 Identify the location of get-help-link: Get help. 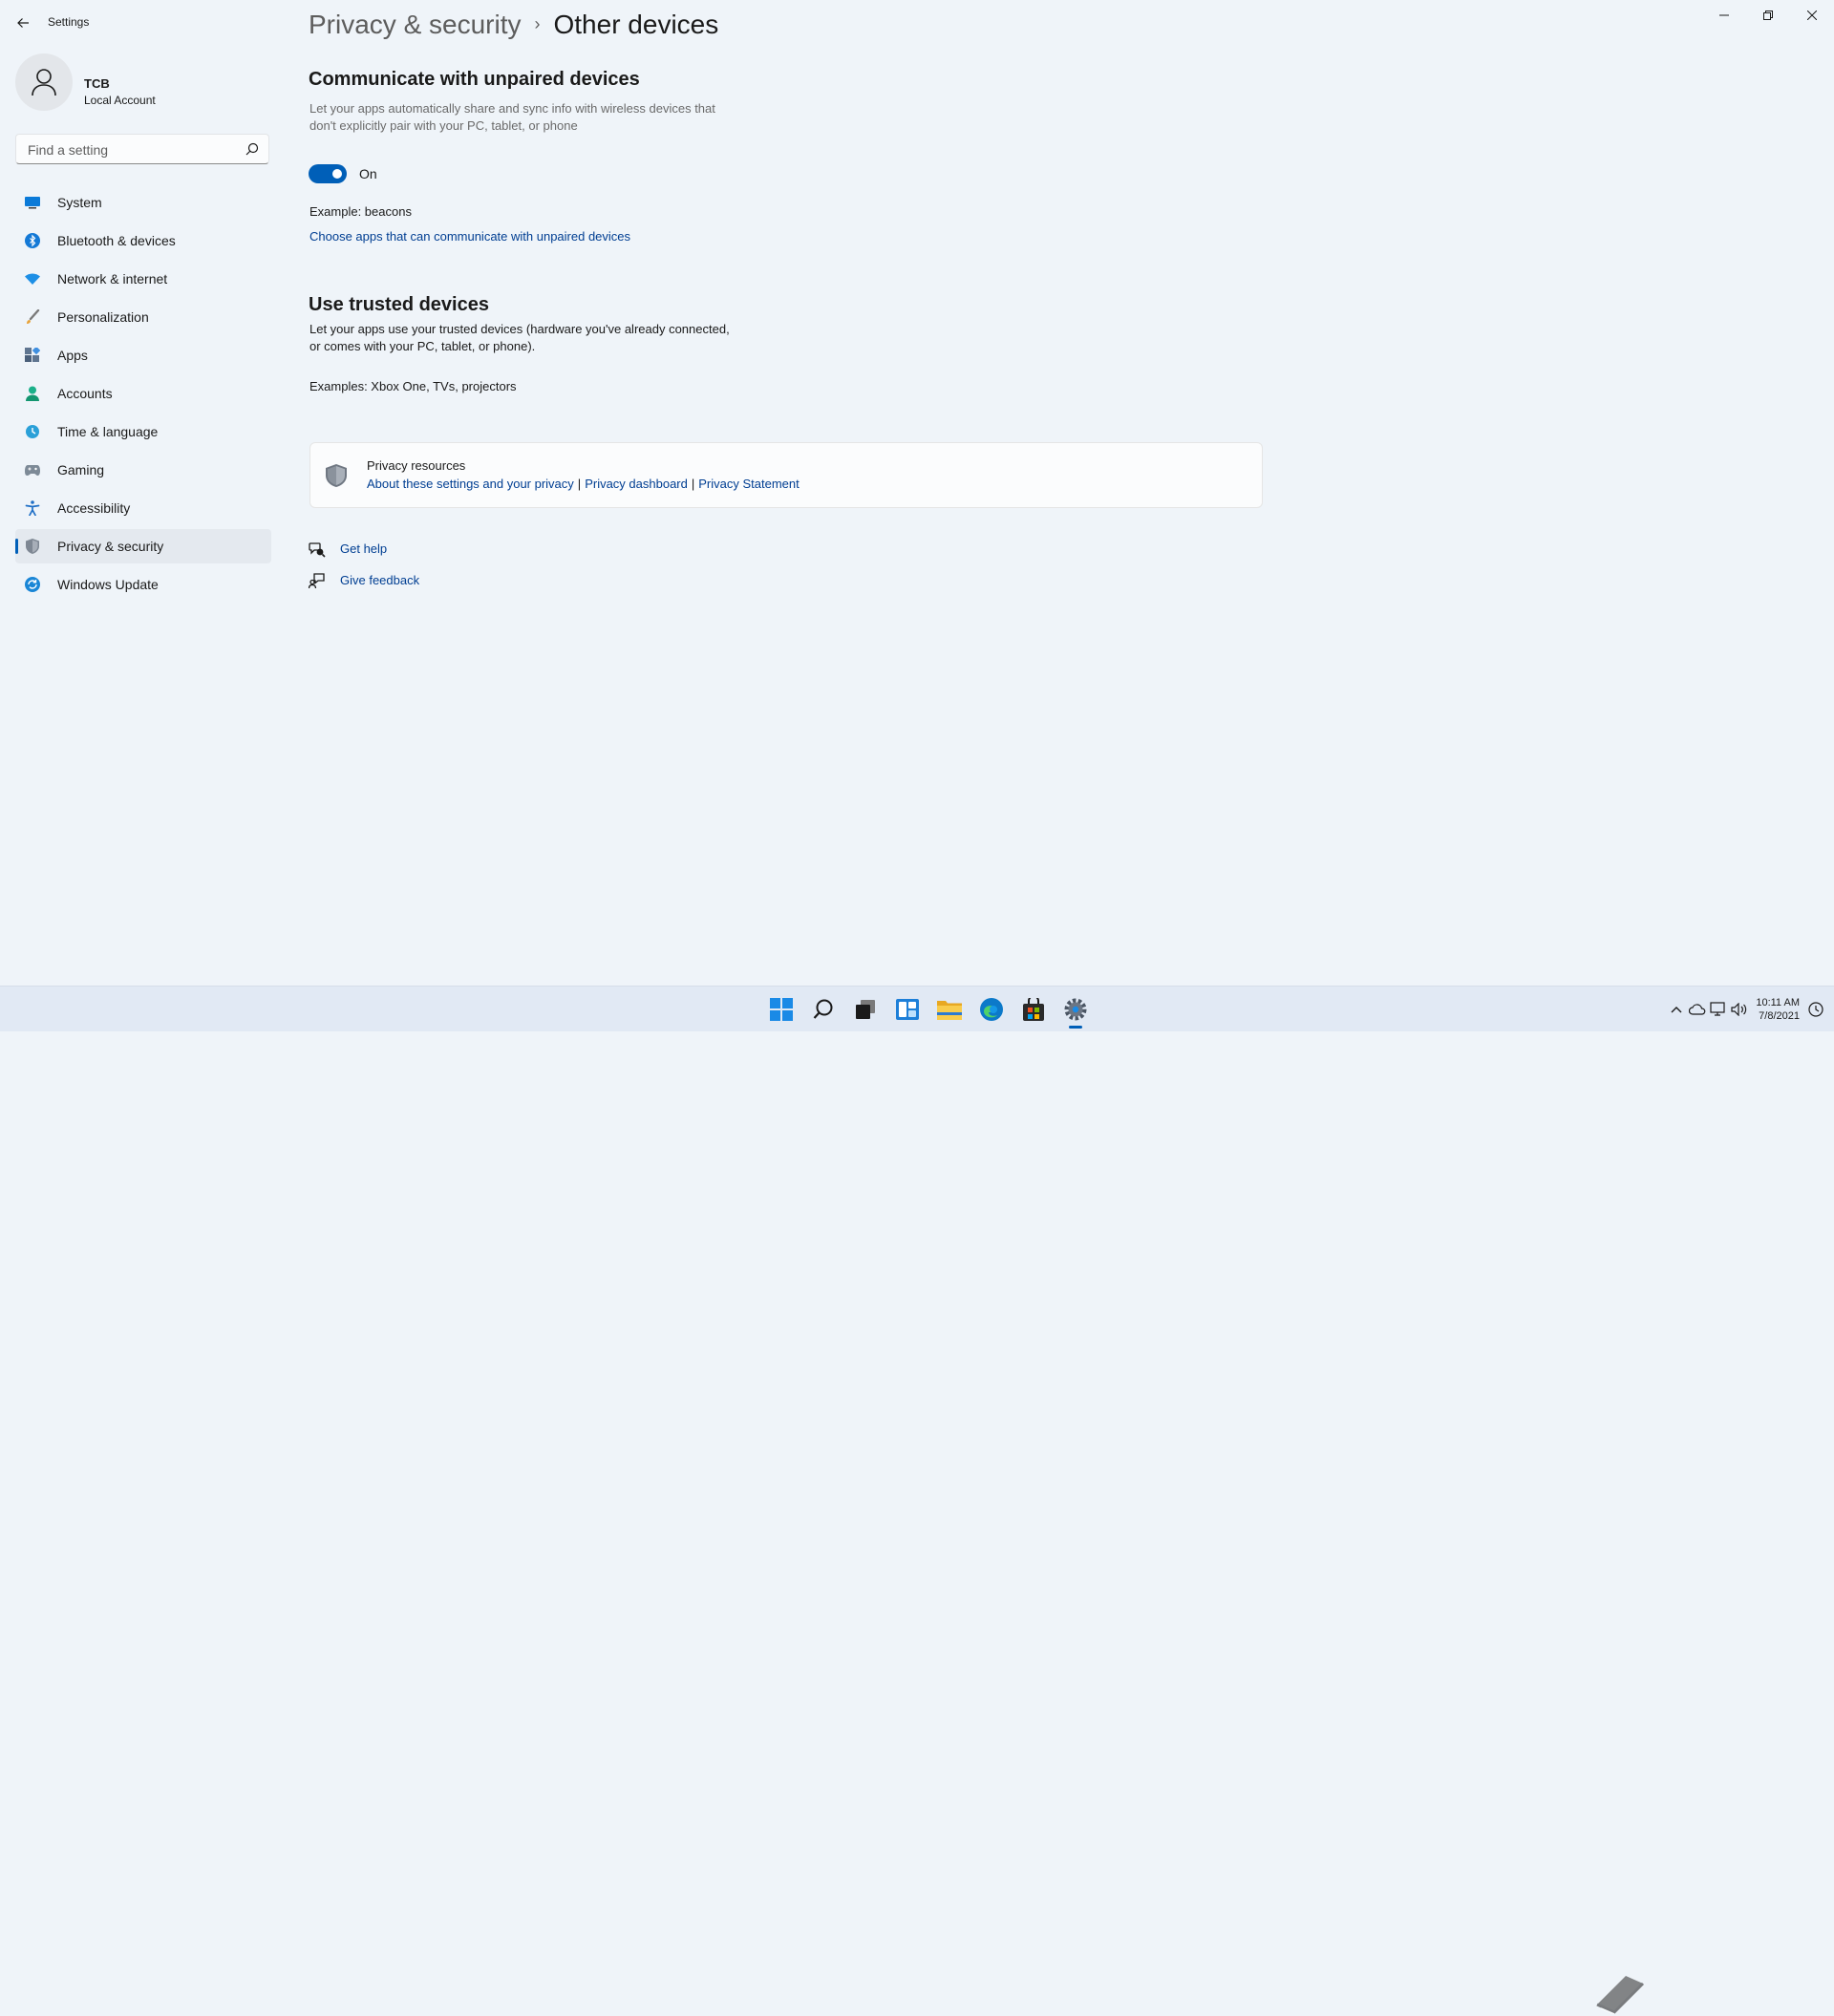
(363, 548).